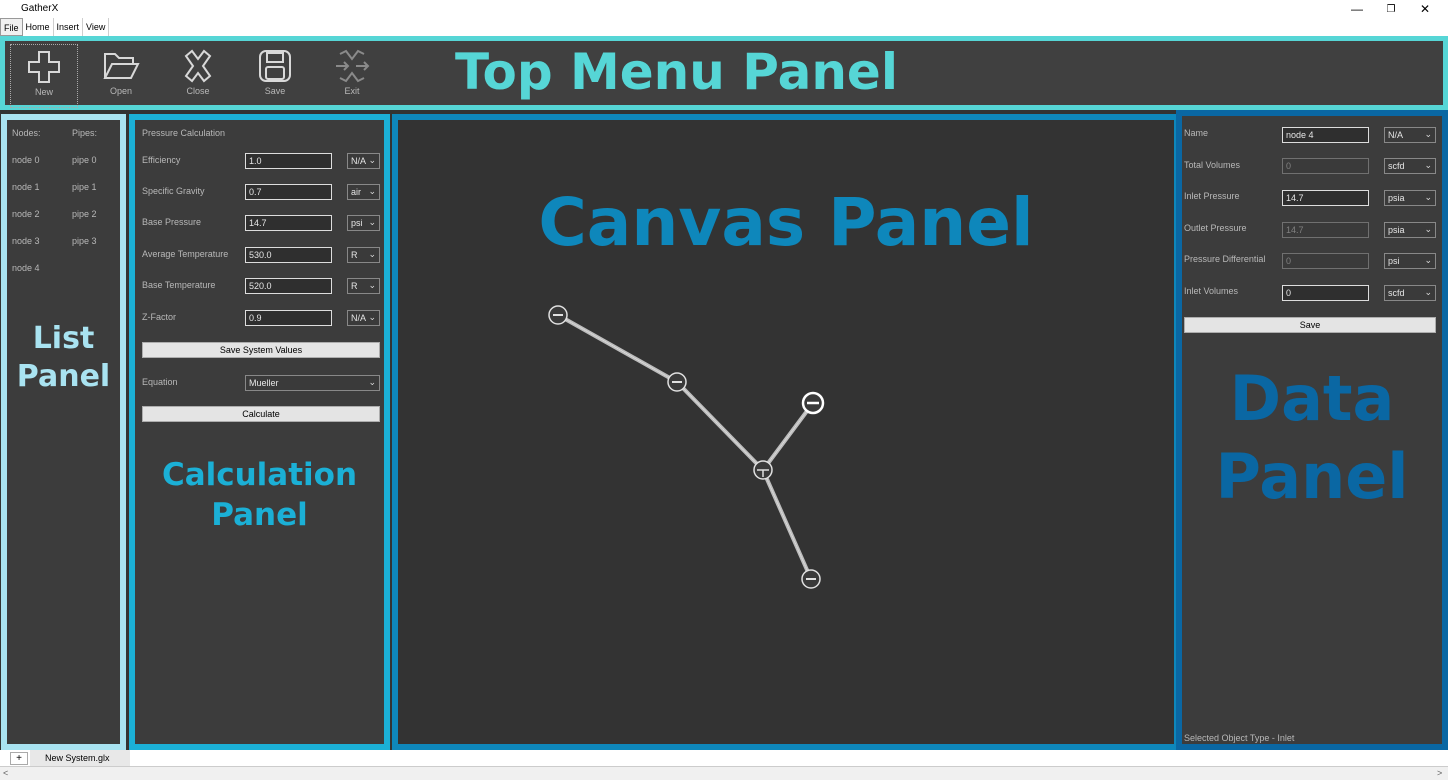 This screenshot has height=780, width=1448. What do you see at coordinates (11, 27) in the screenshot?
I see `menu-file: File` at bounding box center [11, 27].